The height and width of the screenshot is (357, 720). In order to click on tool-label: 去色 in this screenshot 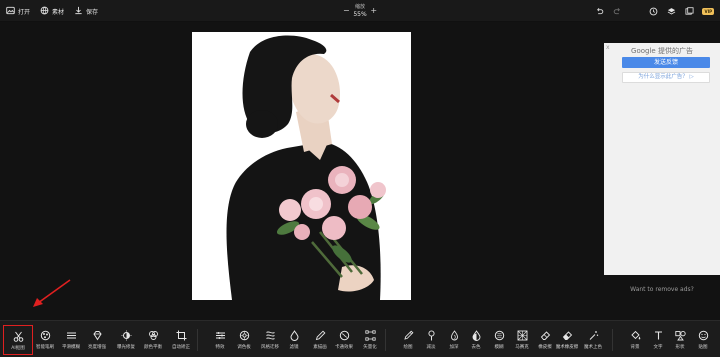, I will do `click(476, 347)`.